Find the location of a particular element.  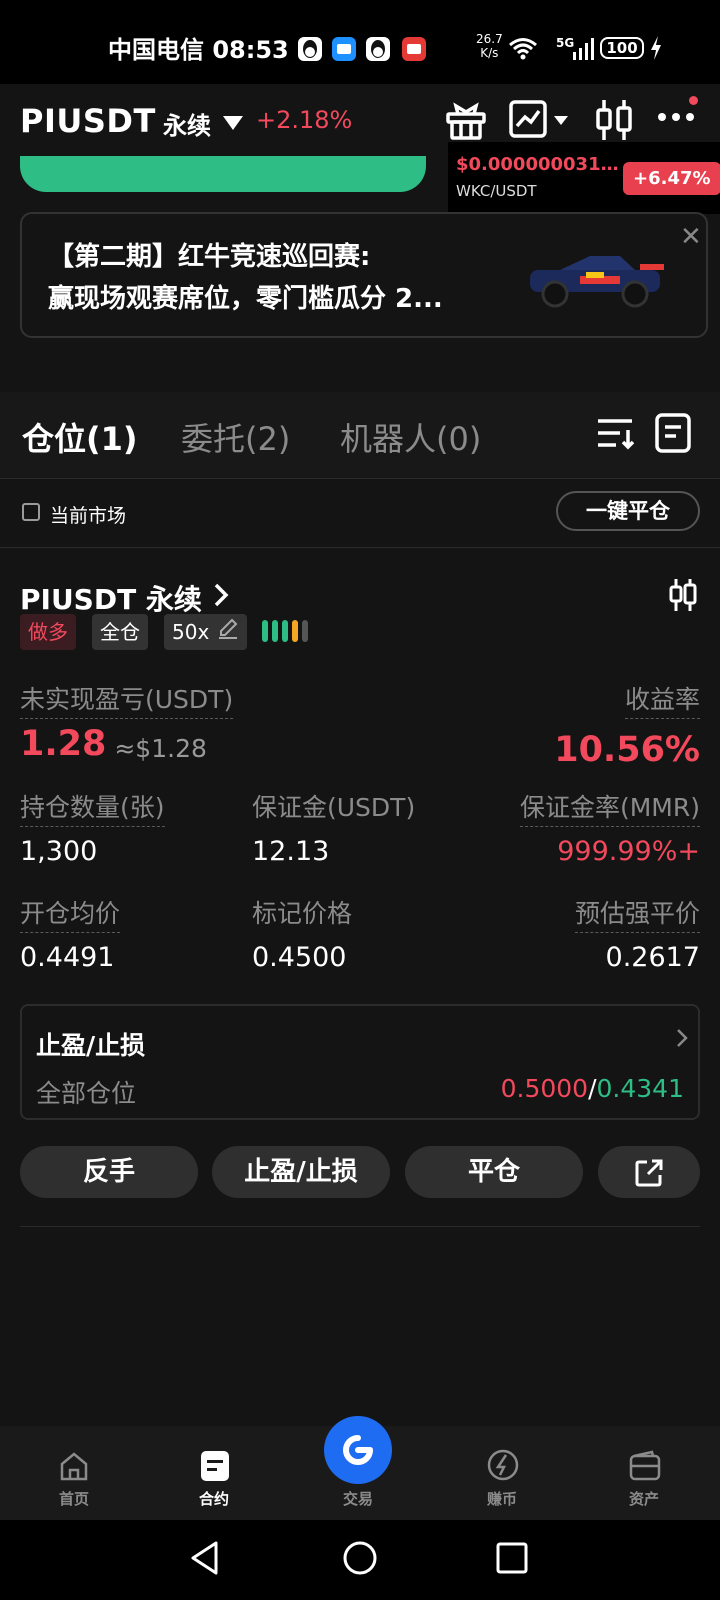

stop-loss-price: 0.4341 is located at coordinates (640, 1088).